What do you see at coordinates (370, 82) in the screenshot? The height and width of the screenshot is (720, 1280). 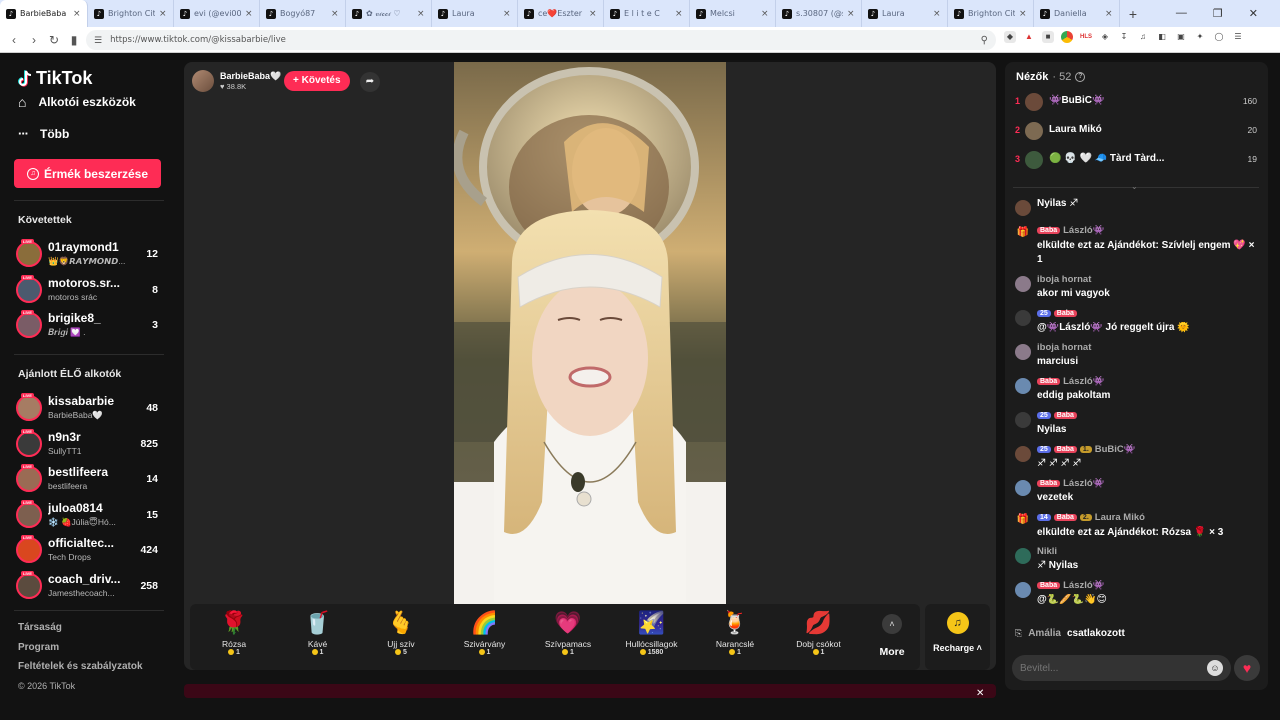 I see `share-icon: ➦` at bounding box center [370, 82].